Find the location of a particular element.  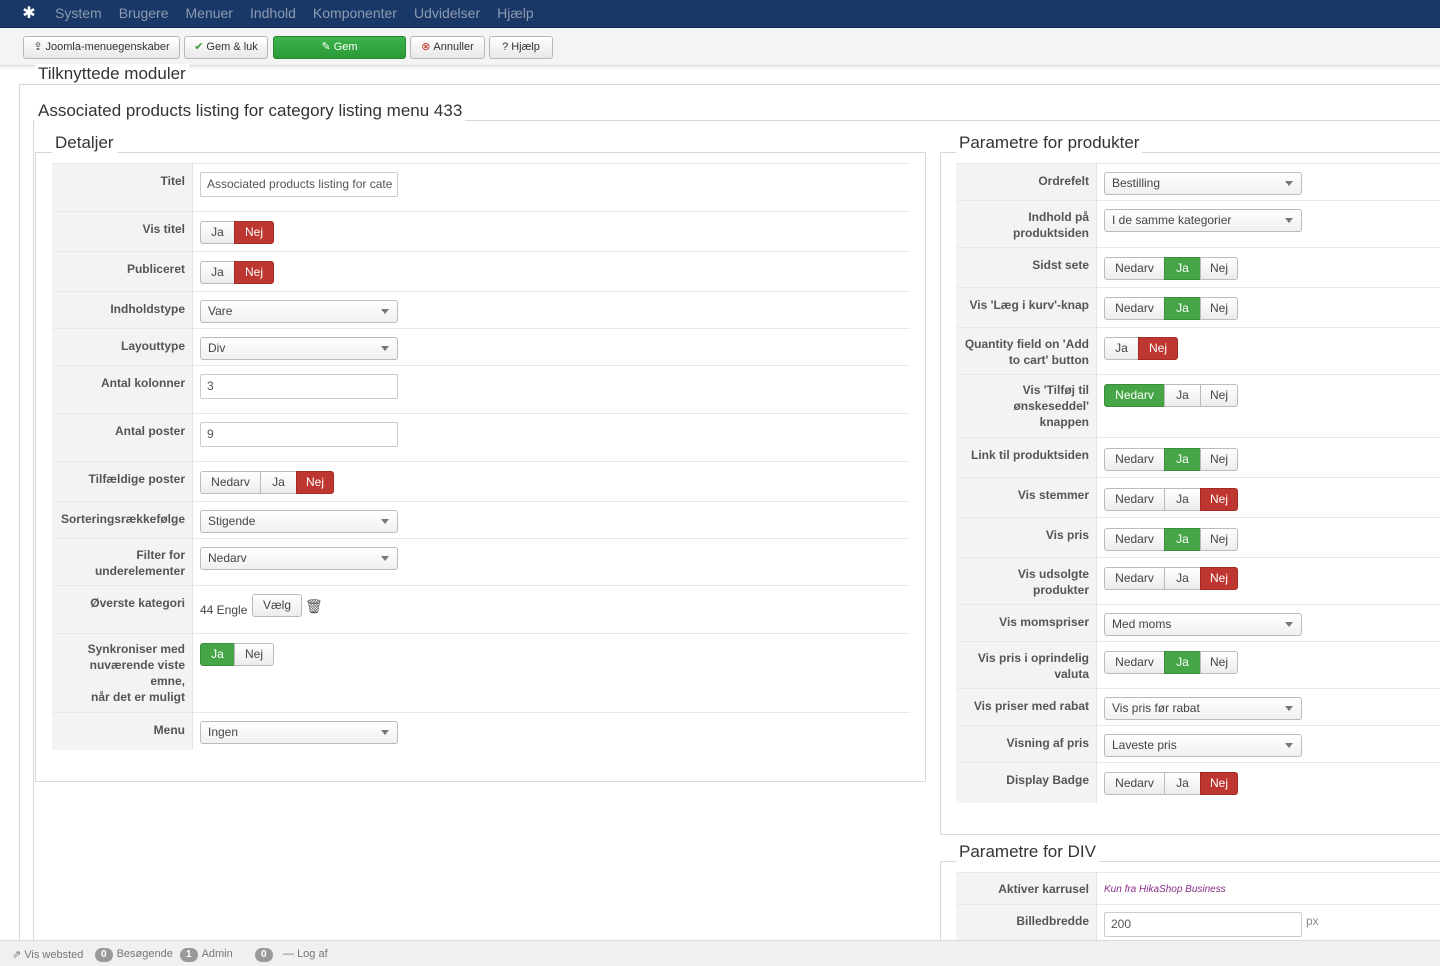

show-title-yes: Ja is located at coordinates (217, 232).